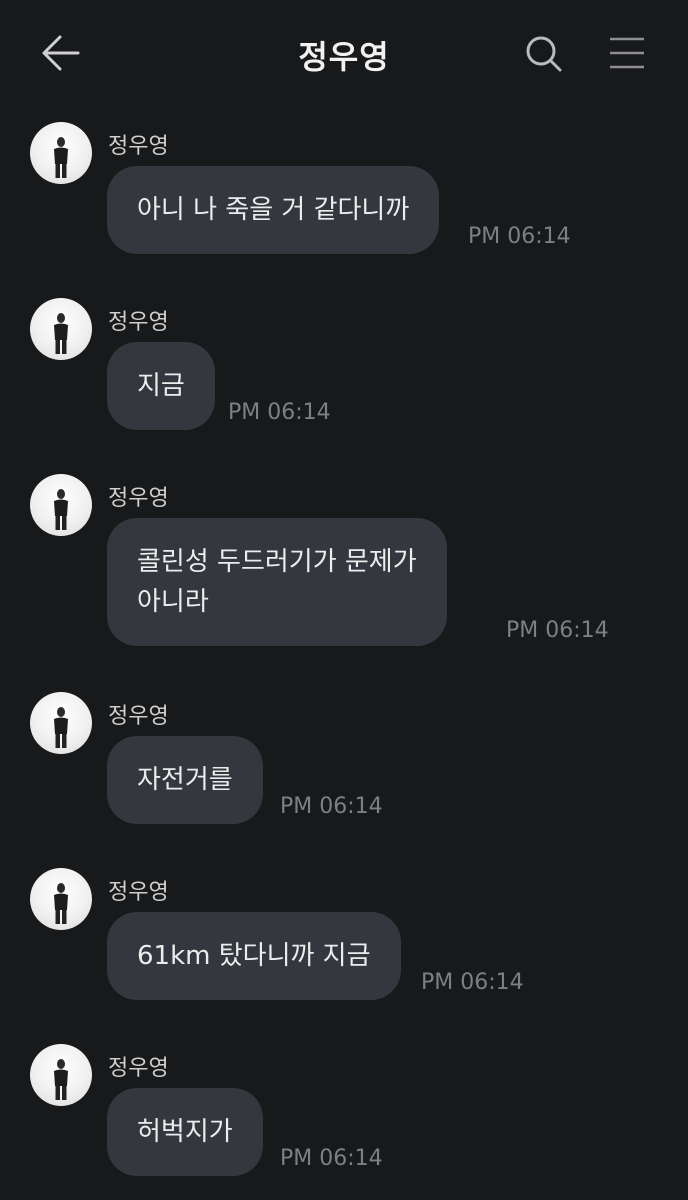 Image resolution: width=688 pixels, height=1200 pixels. Describe the element at coordinates (173, 602) in the screenshot. I see `message-text-line: 아니라` at that location.